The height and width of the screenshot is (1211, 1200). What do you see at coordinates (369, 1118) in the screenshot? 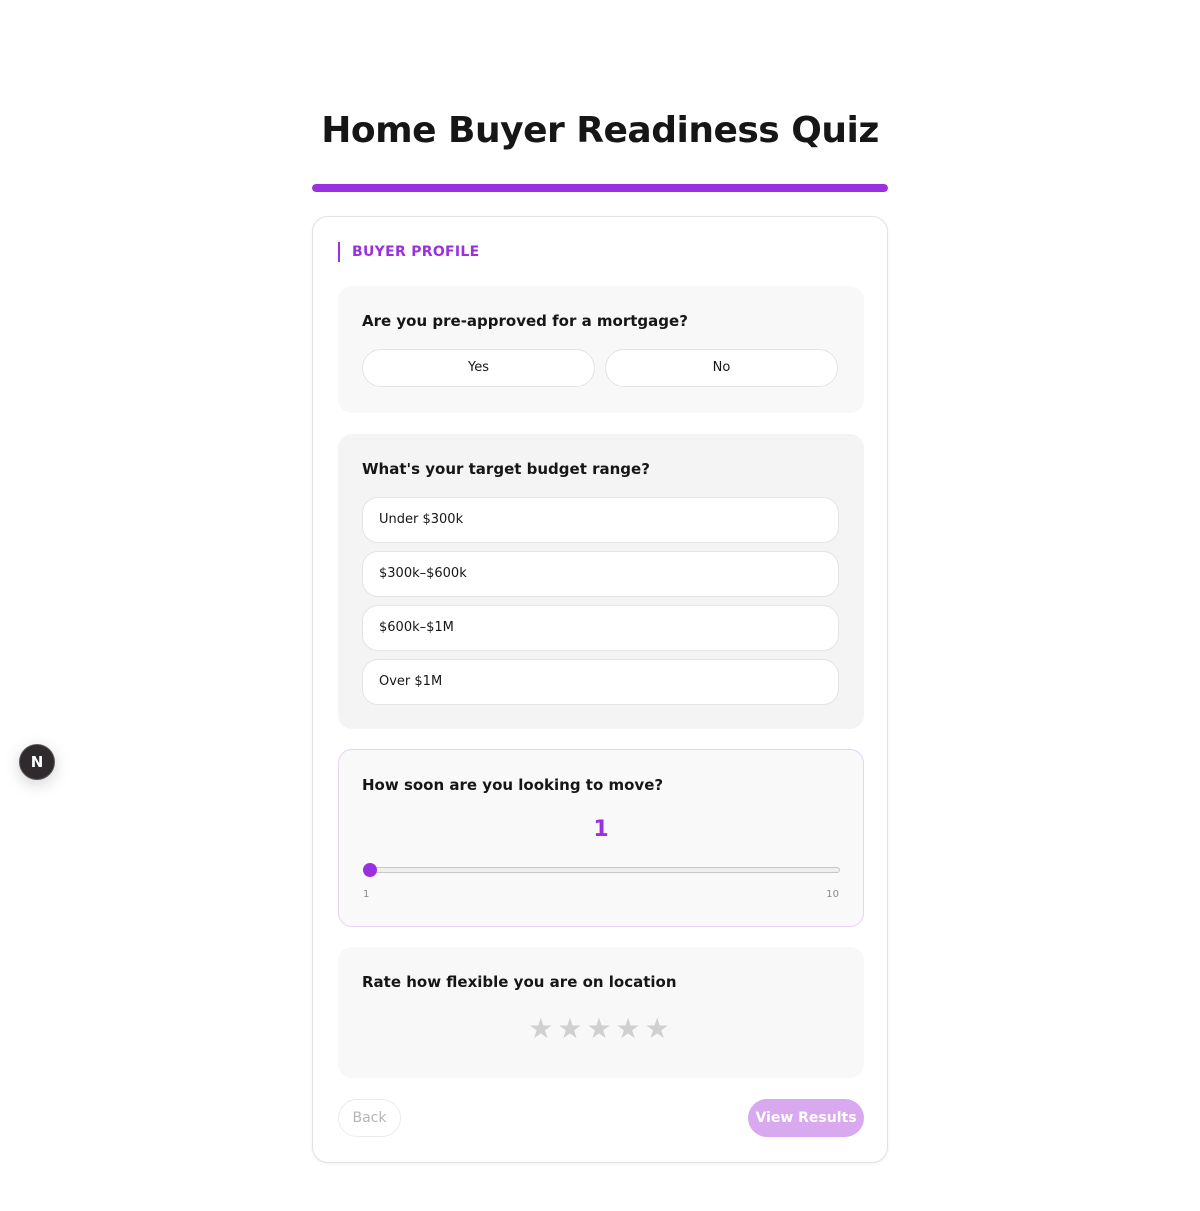
I see `back-button: Back` at bounding box center [369, 1118].